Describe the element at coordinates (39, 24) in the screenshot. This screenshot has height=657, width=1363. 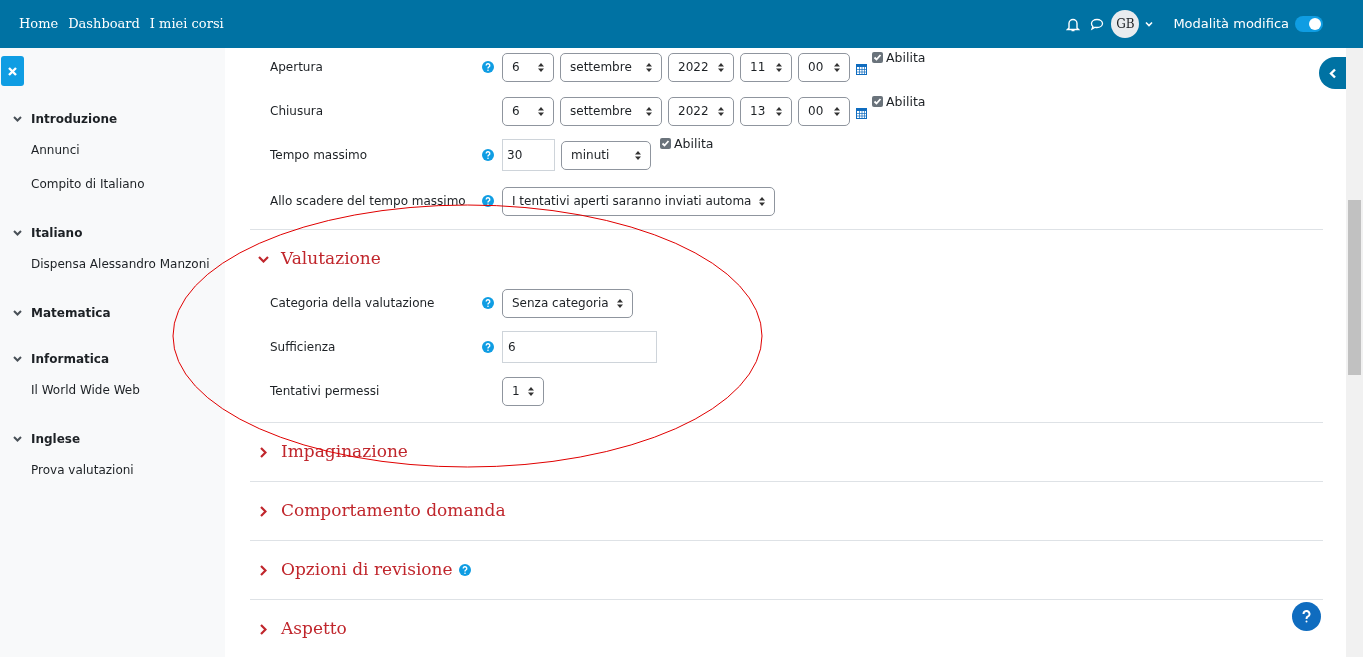
I see `nav-link: Home` at that location.